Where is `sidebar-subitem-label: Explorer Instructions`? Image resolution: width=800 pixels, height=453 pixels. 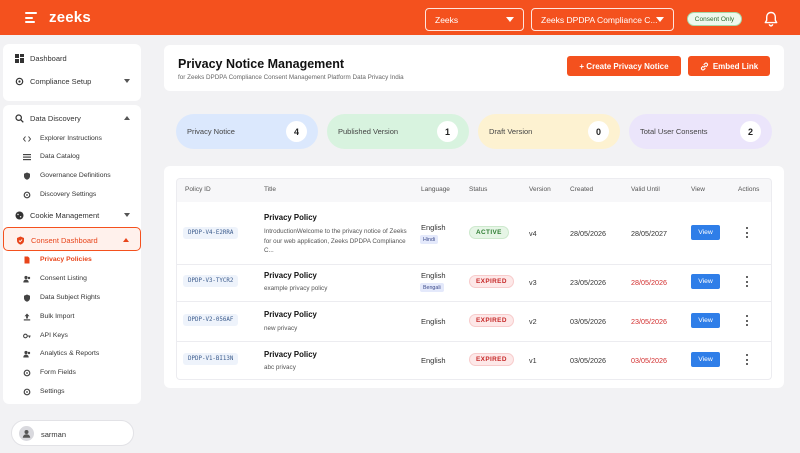 sidebar-subitem-label: Explorer Instructions is located at coordinates (71, 138).